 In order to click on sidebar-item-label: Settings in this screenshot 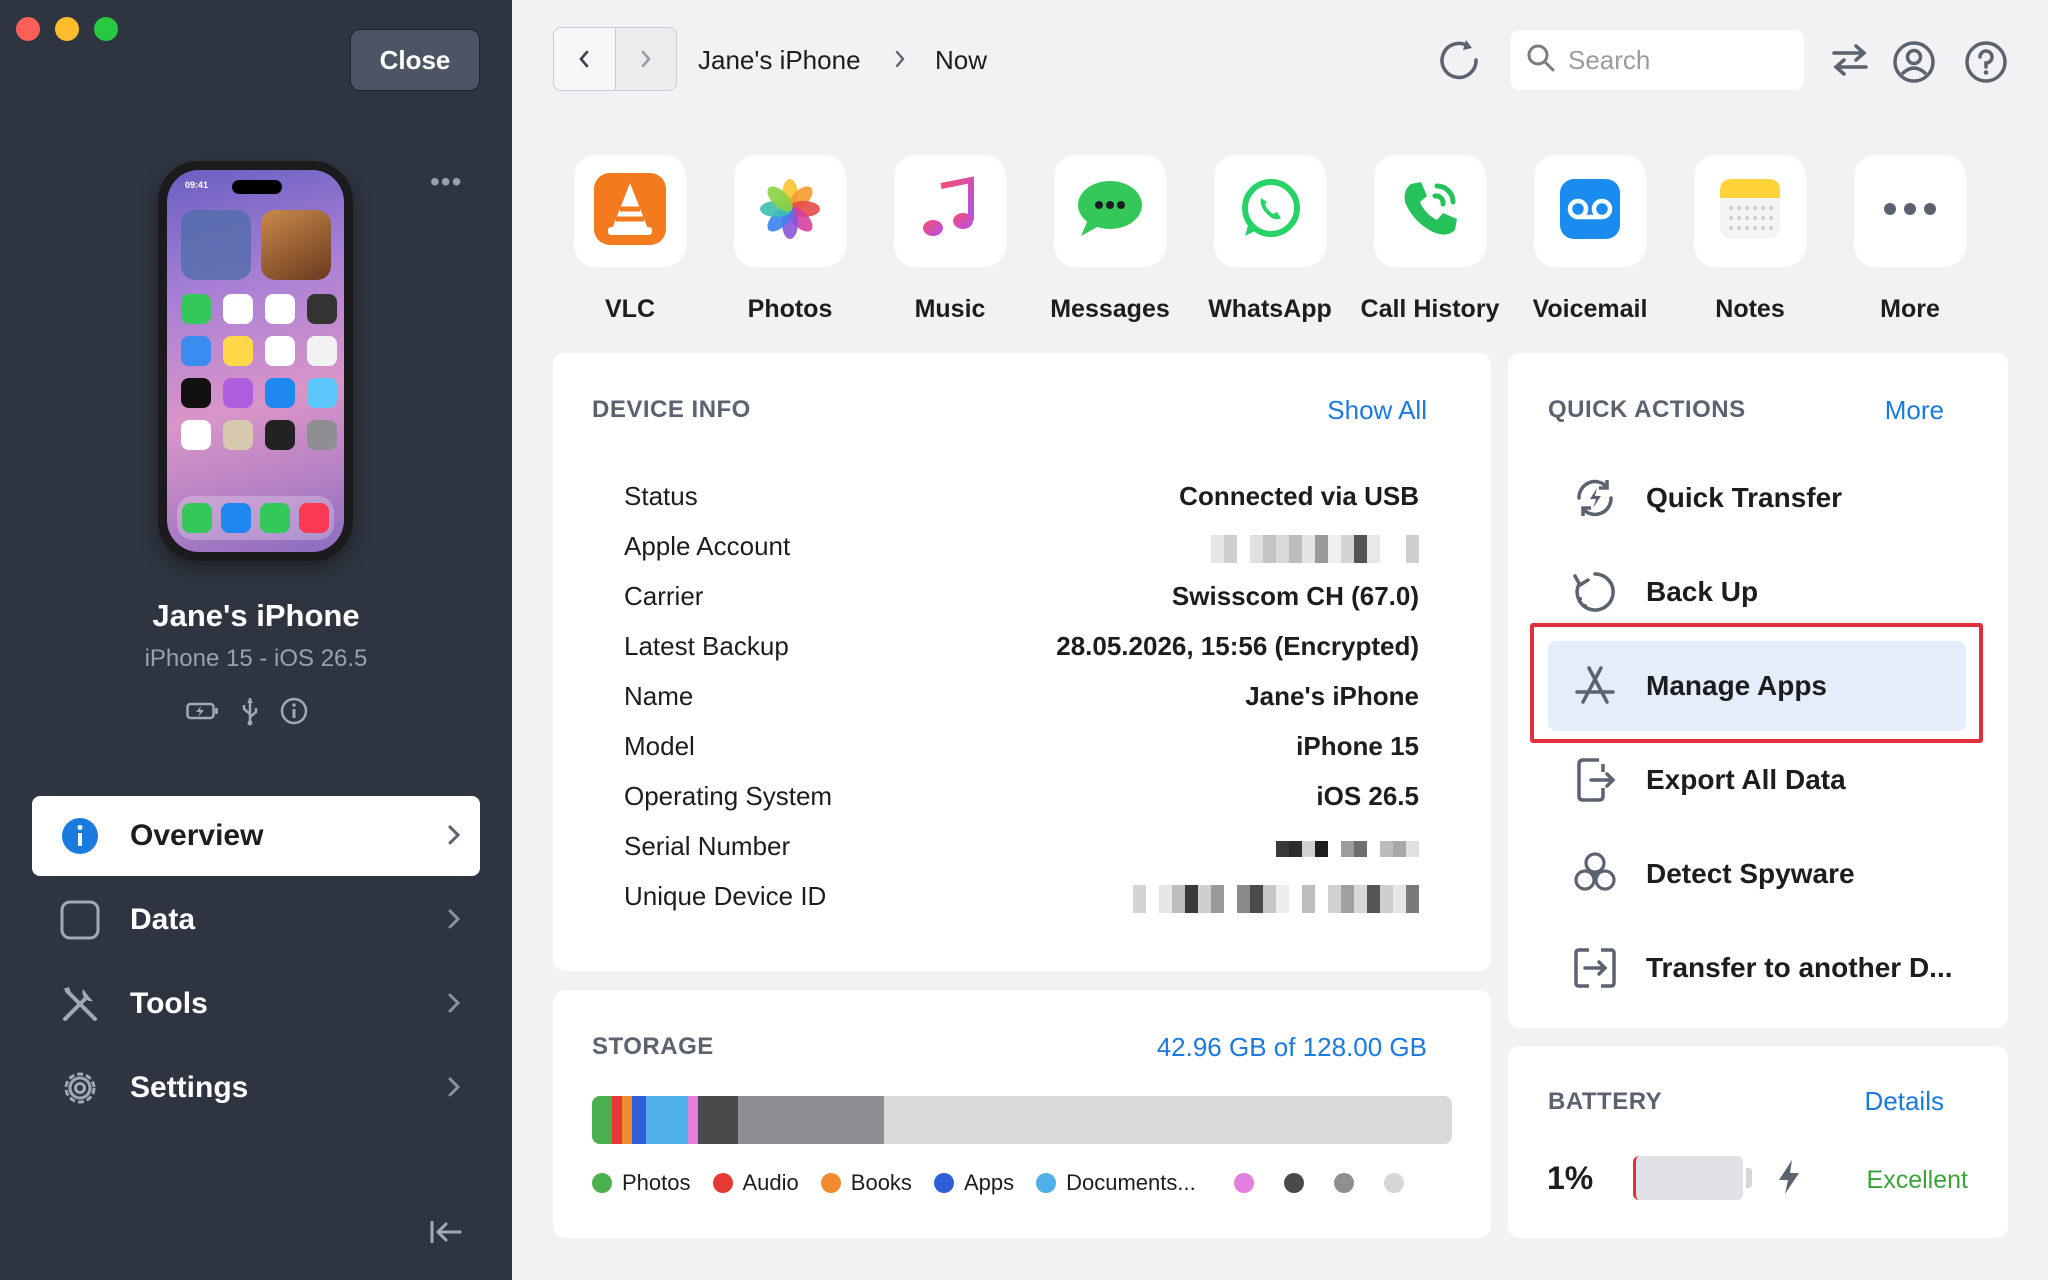, I will do `click(189, 1087)`.